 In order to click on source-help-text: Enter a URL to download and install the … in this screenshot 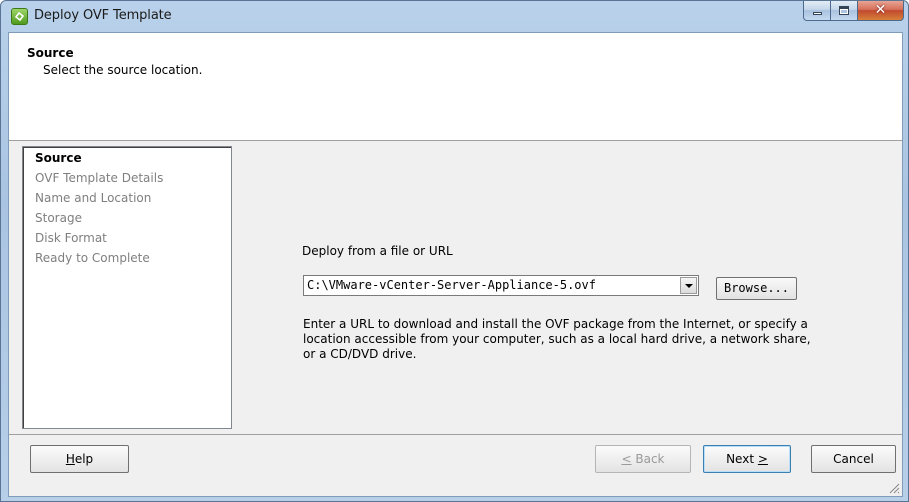, I will do `click(557, 339)`.